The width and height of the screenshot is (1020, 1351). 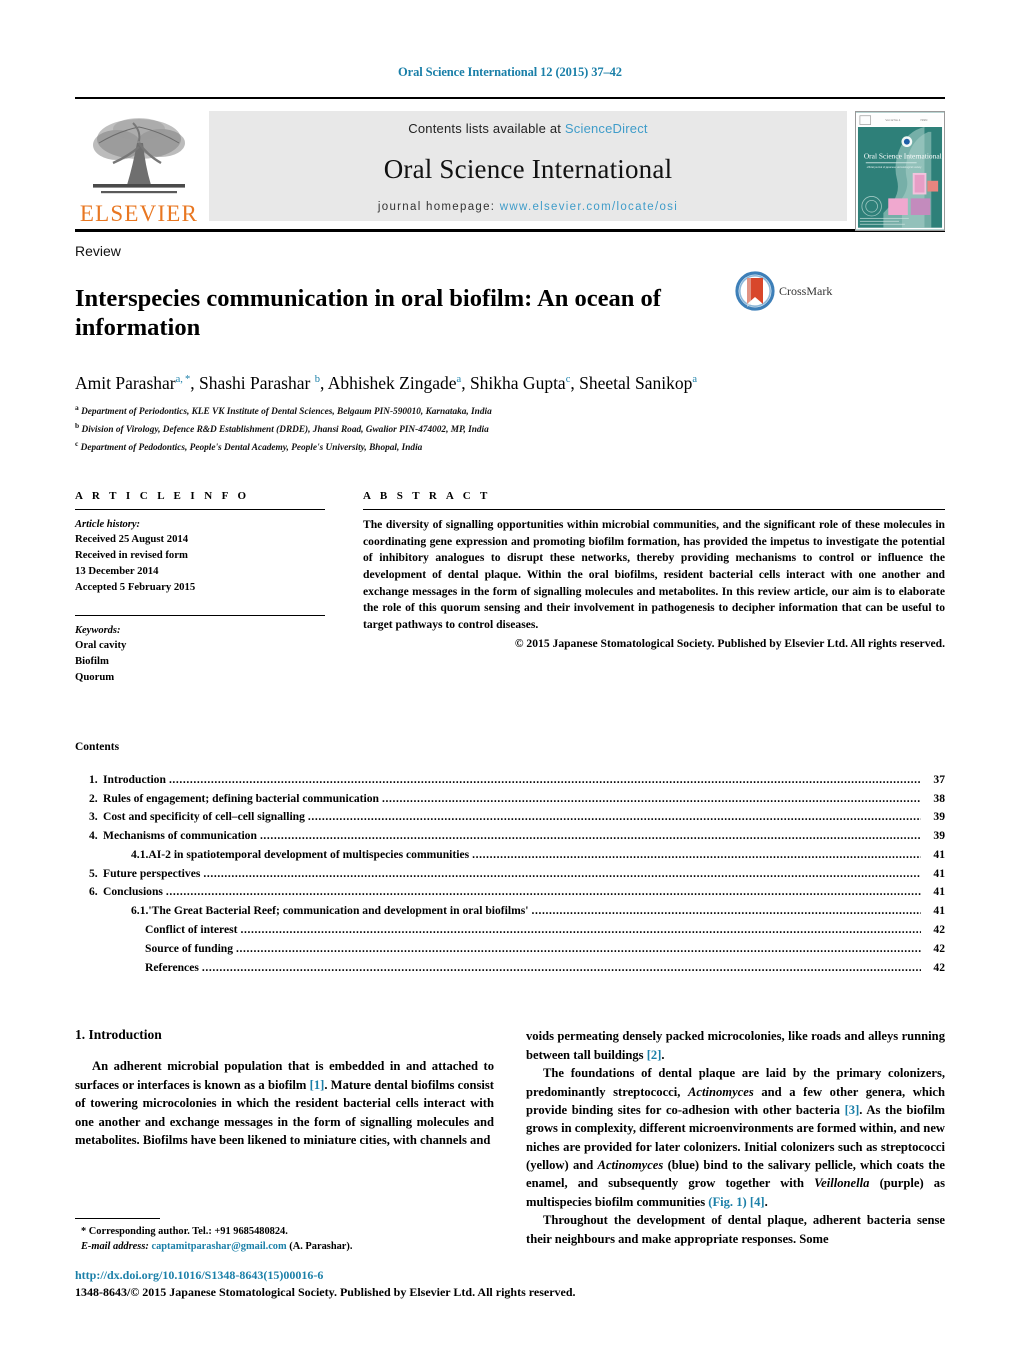 I want to click on history-revised-date: 13 December 2014, so click(x=117, y=571).